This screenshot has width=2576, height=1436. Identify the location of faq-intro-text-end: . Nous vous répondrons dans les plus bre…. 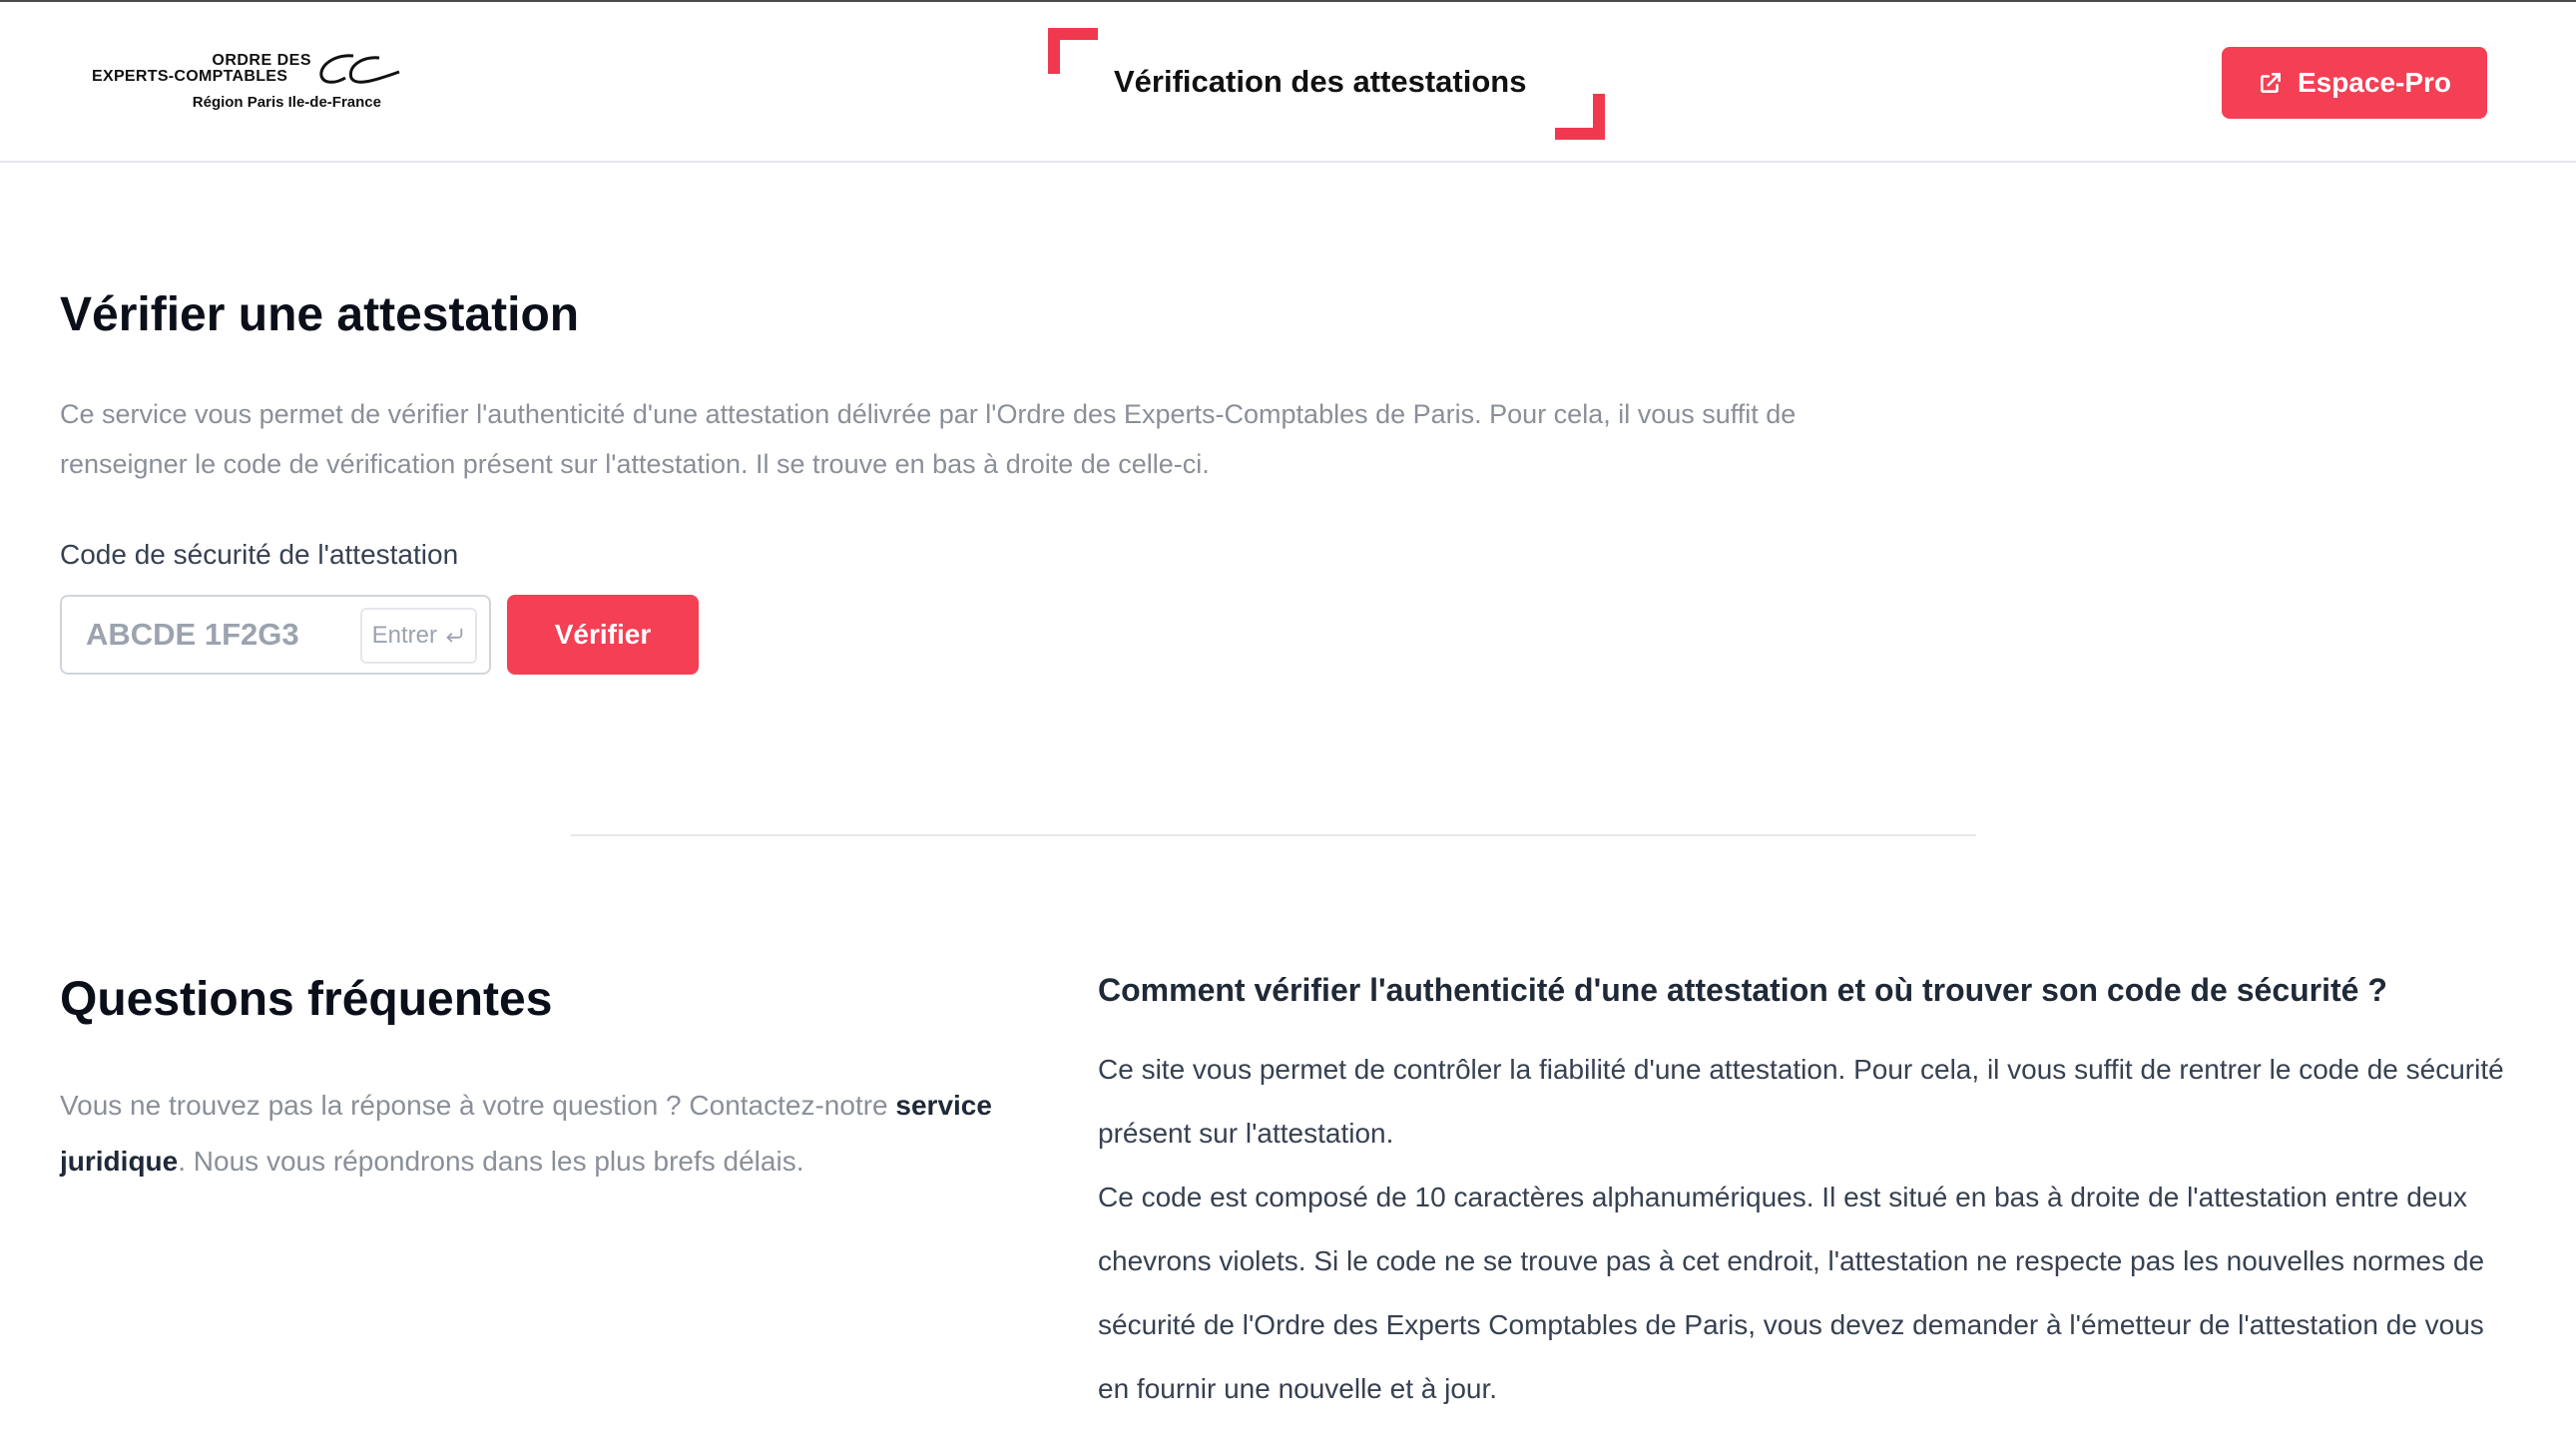
(491, 1161).